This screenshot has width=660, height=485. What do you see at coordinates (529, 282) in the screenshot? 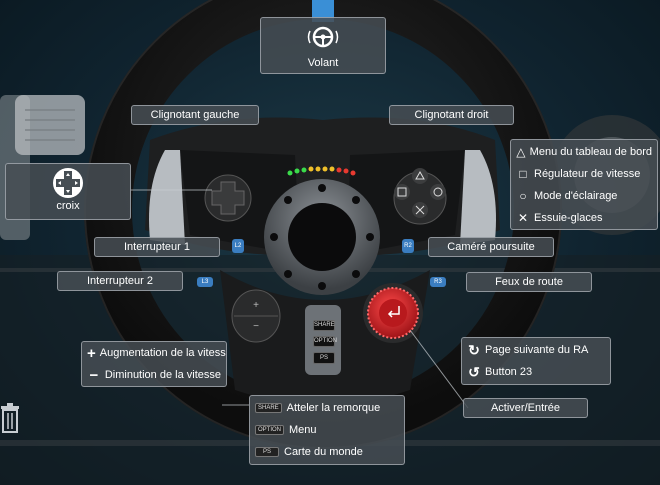
I see `feux-de-route-label: Feux de route` at bounding box center [529, 282].